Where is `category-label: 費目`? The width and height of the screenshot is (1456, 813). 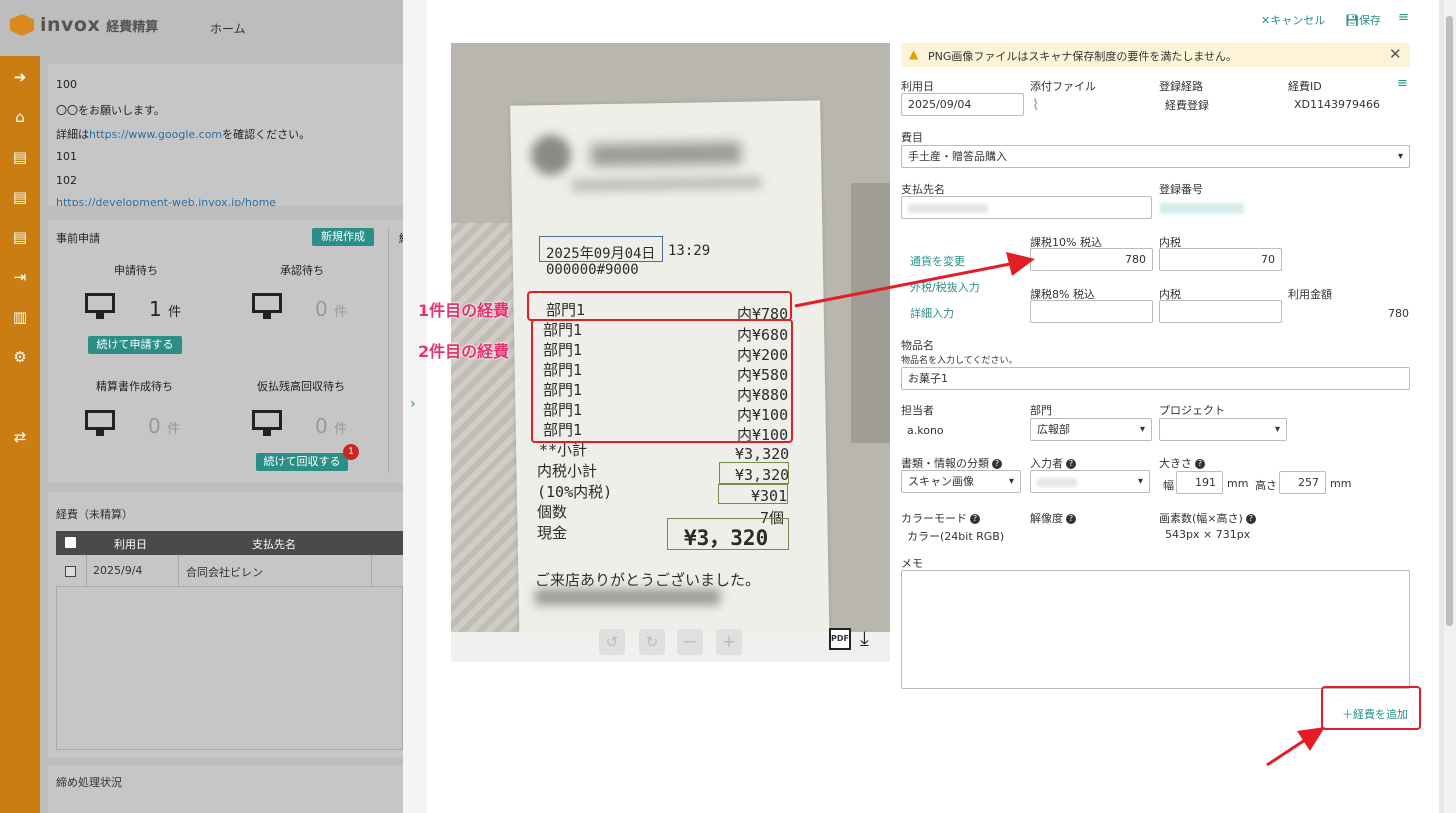
category-label: 費目 is located at coordinates (912, 137).